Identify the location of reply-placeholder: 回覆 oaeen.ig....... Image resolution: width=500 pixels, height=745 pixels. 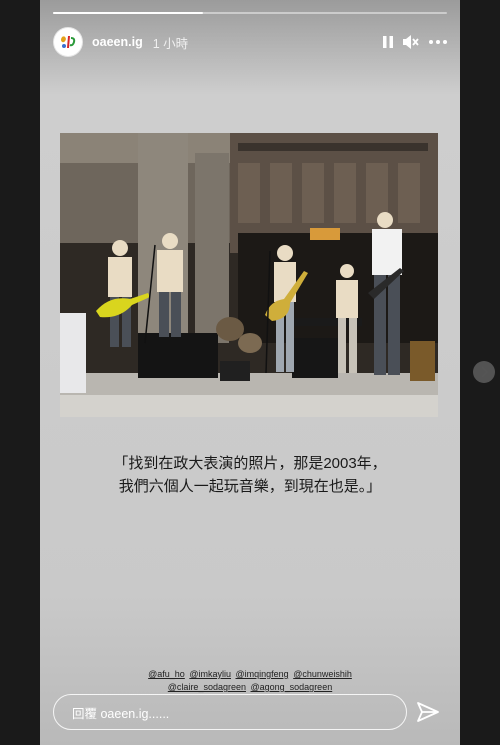
(121, 713).